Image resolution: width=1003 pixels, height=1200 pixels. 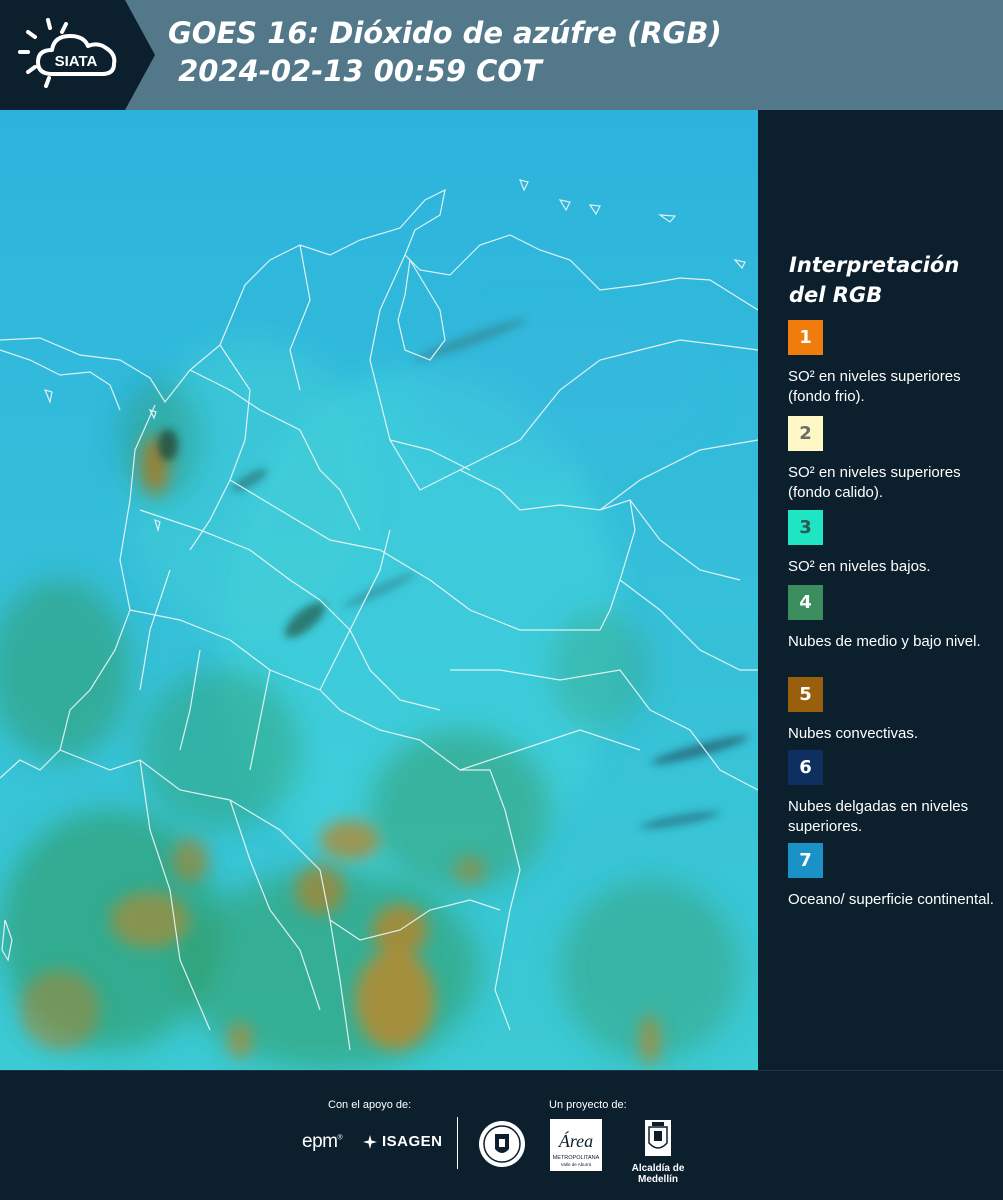 What do you see at coordinates (576, 1164) in the screenshot?
I see `area-logo-subtext2: Valle de Aburrá` at bounding box center [576, 1164].